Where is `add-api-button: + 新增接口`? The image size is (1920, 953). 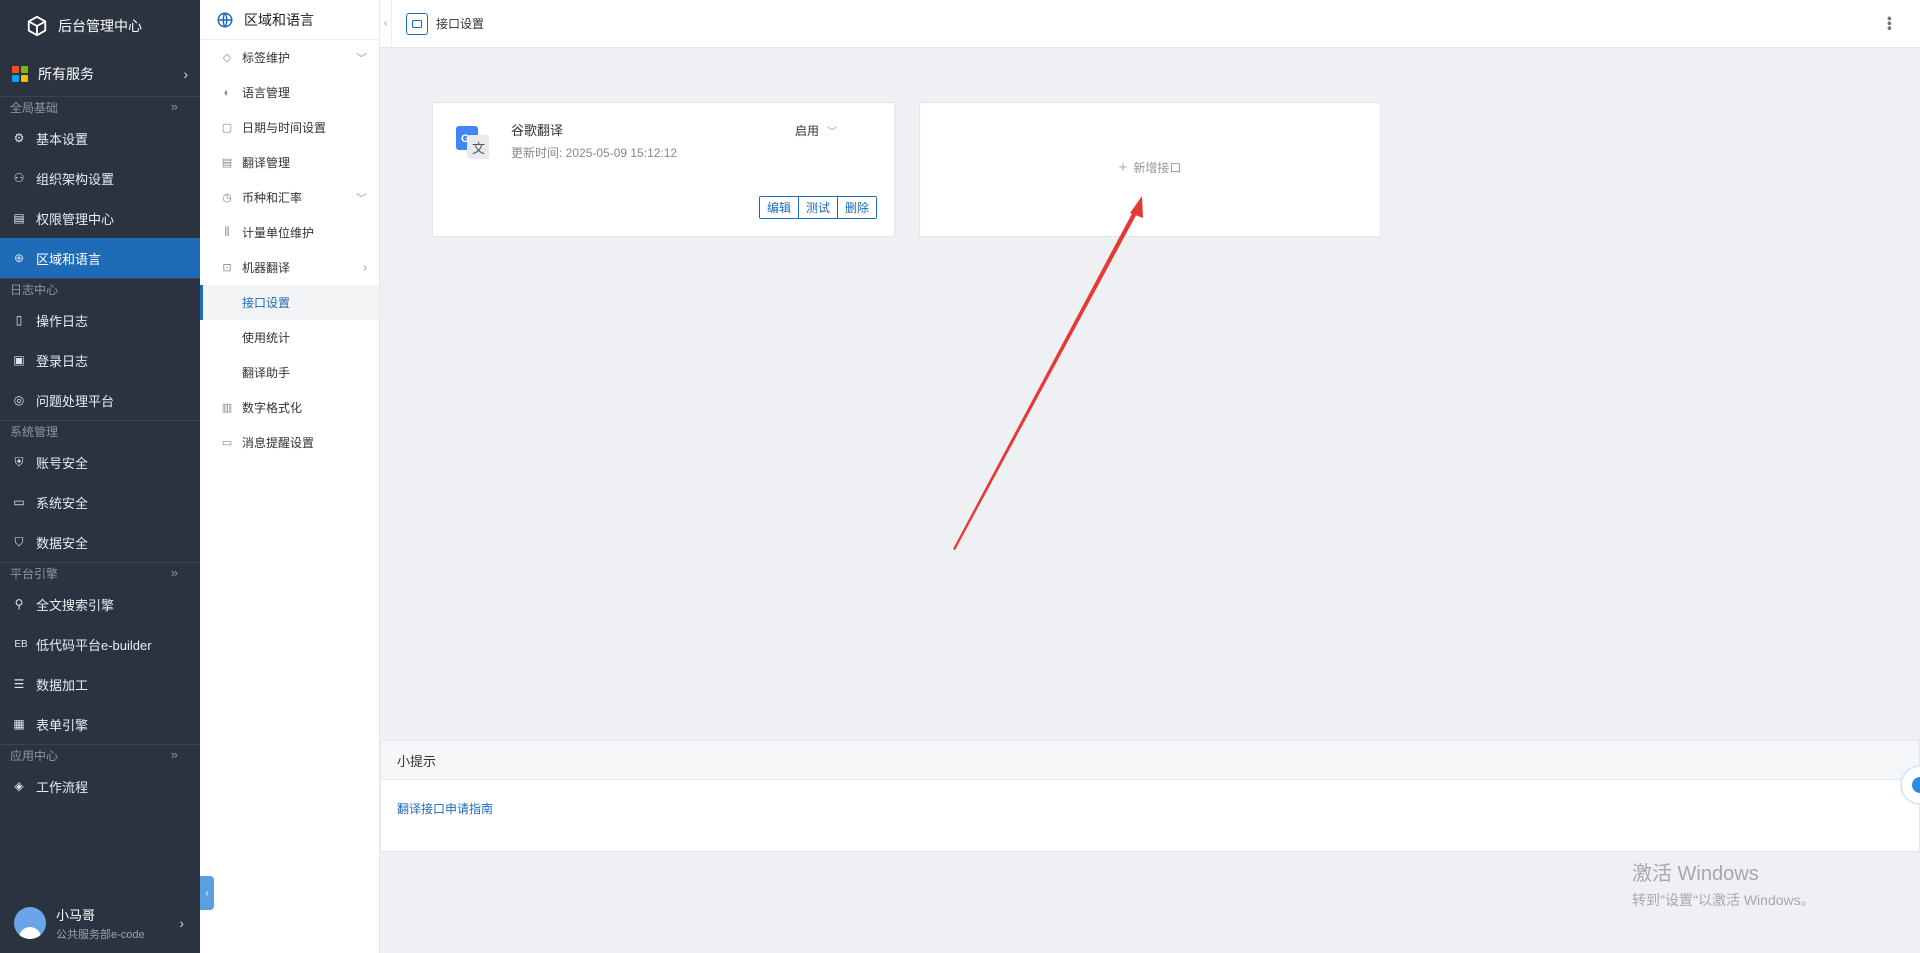 add-api-button: + 新增接口 is located at coordinates (1150, 167).